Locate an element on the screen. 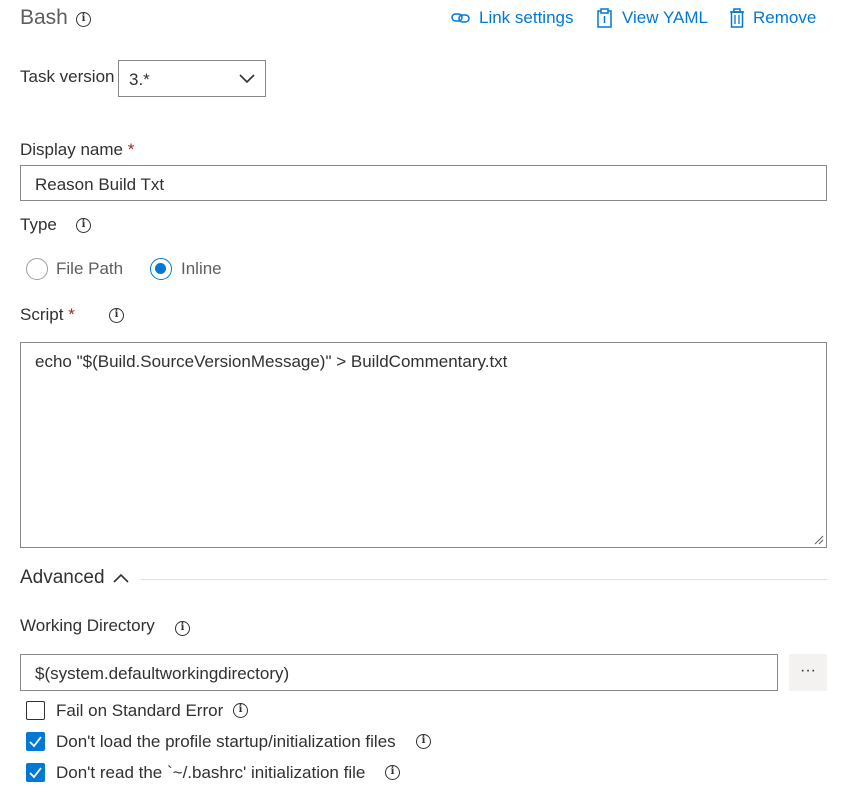  resize-handle-icon is located at coordinates (819, 540).